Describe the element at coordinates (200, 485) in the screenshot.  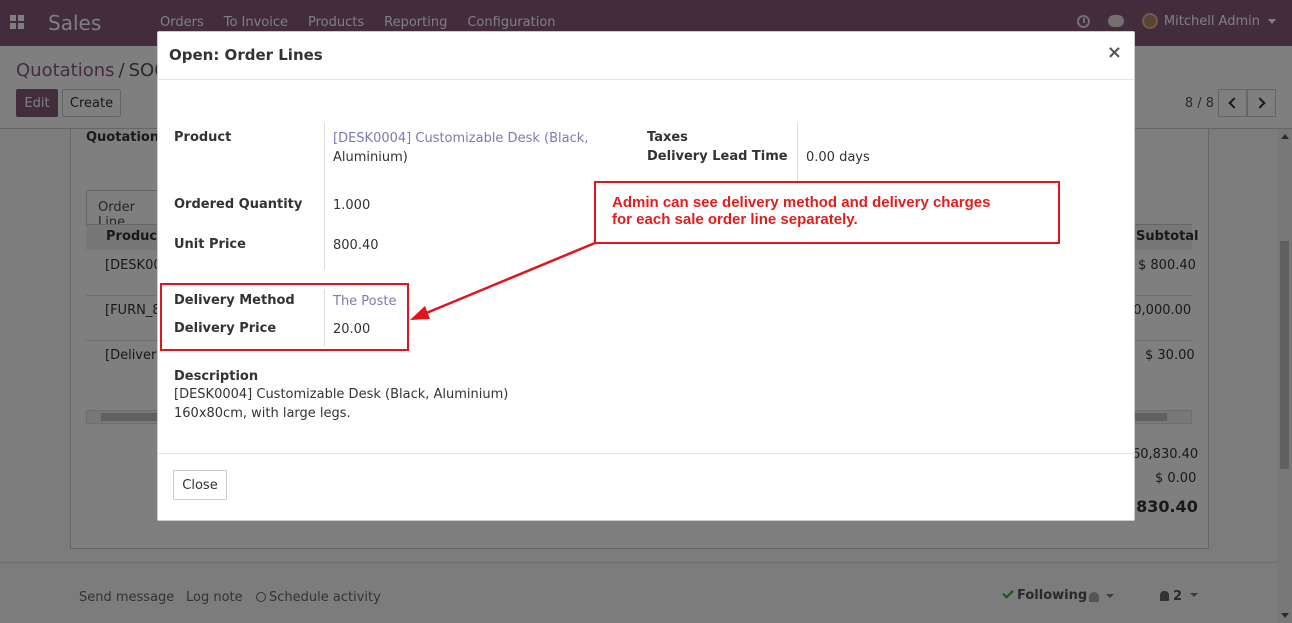
I see `close-button: Close` at that location.